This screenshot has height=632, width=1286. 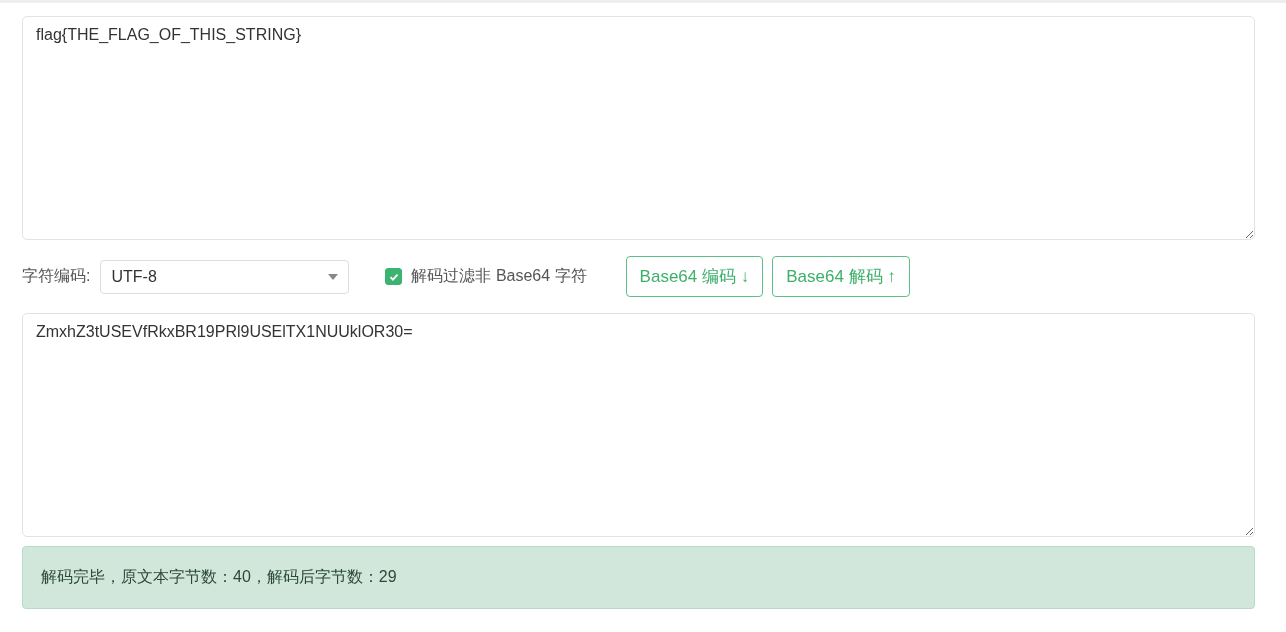 I want to click on charset-select: UTF-8, so click(x=225, y=276).